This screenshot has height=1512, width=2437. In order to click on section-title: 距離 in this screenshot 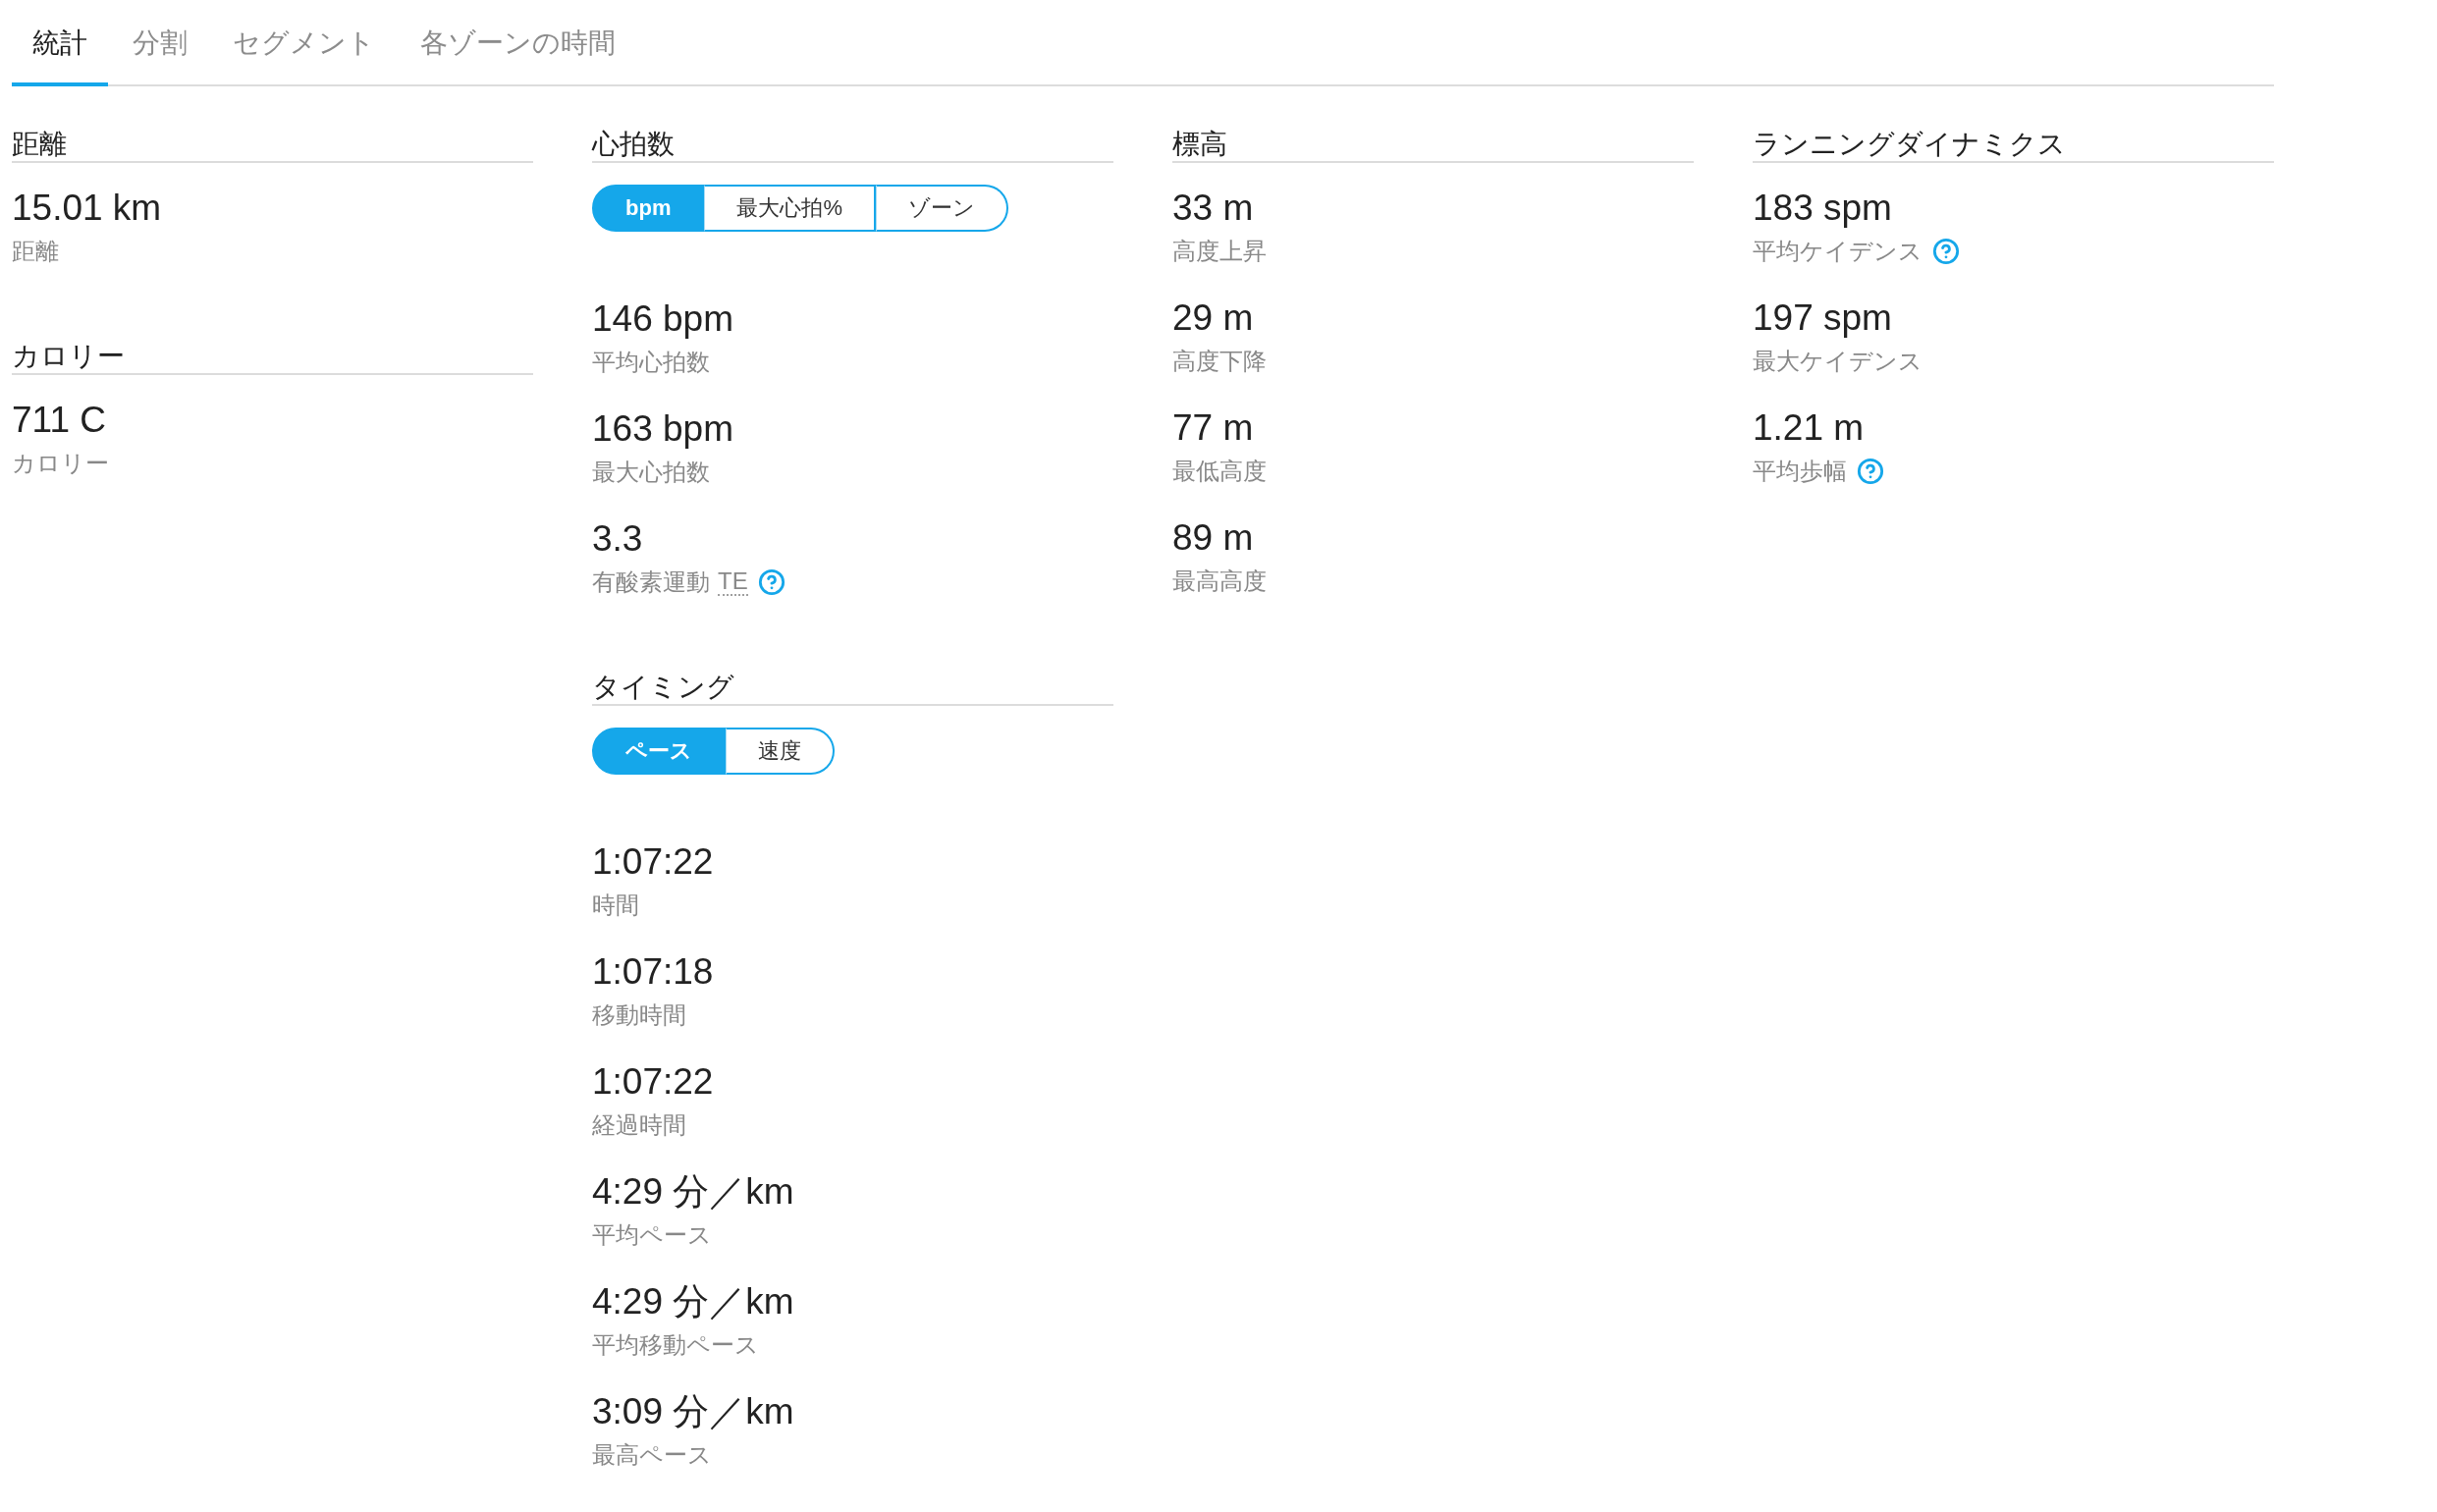, I will do `click(272, 145)`.